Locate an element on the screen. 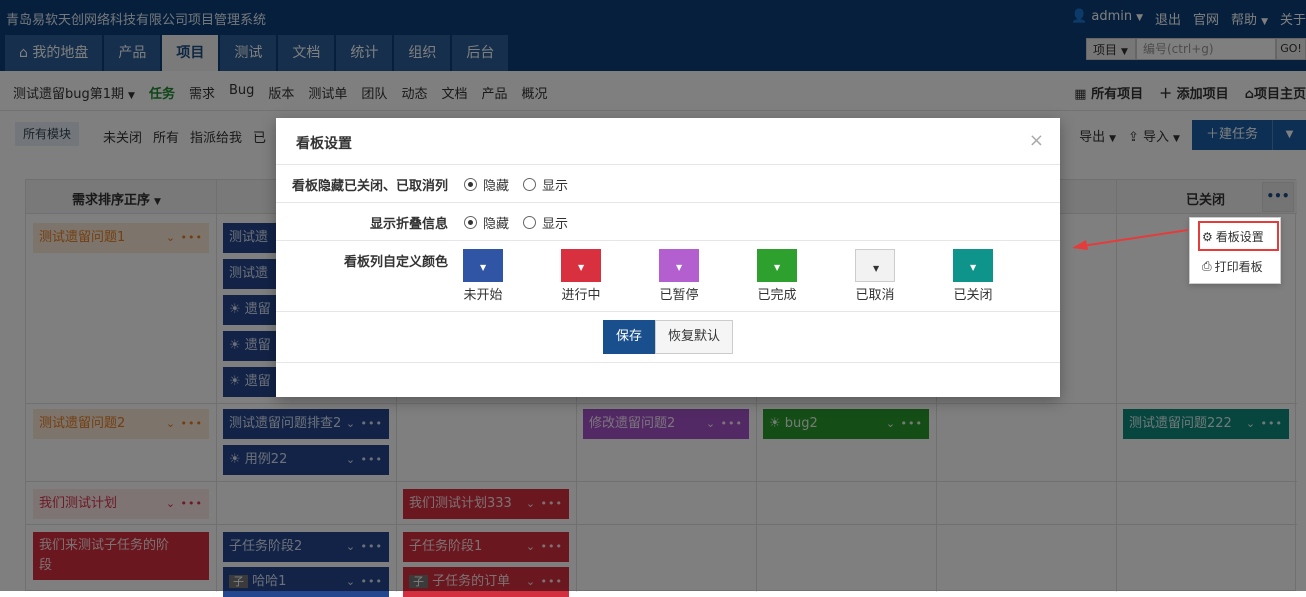 The width and height of the screenshot is (1306, 597). hide-closed-label: 看板隐藏已关闭、已取消列 is located at coordinates (369, 186).